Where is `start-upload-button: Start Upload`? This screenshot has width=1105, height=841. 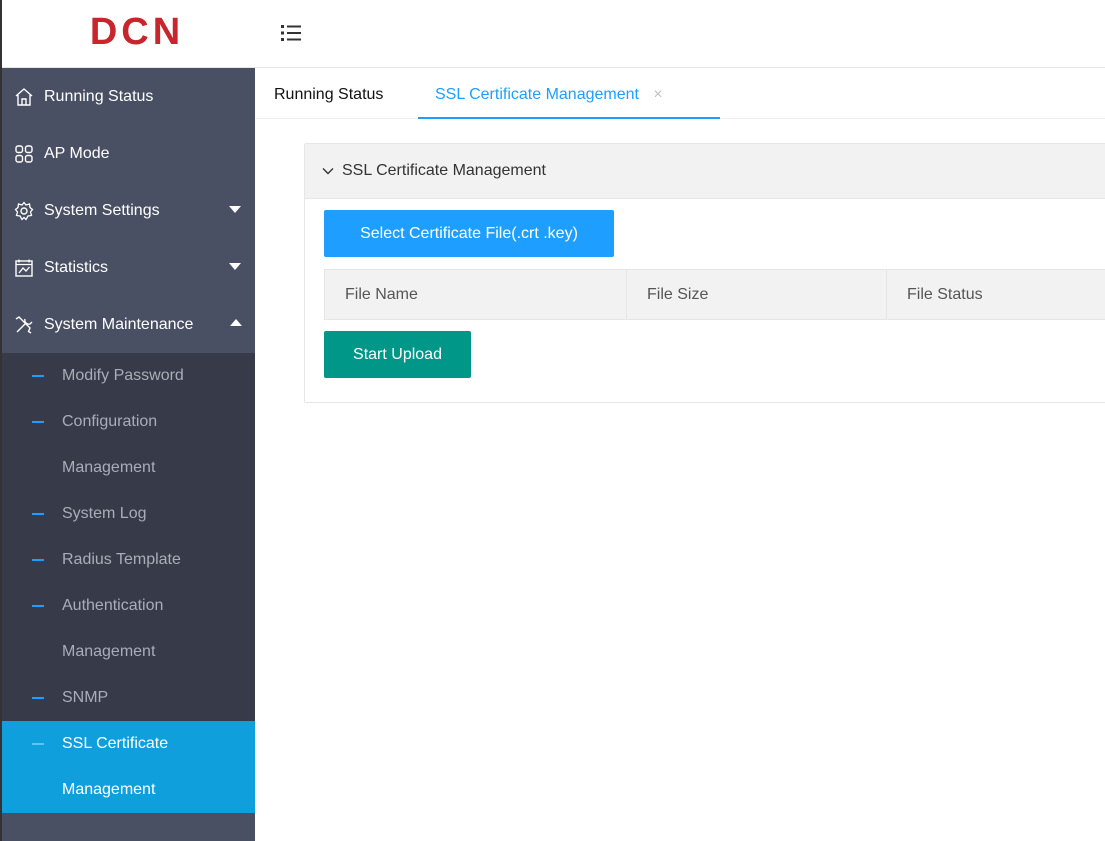
start-upload-button: Start Upload is located at coordinates (397, 354).